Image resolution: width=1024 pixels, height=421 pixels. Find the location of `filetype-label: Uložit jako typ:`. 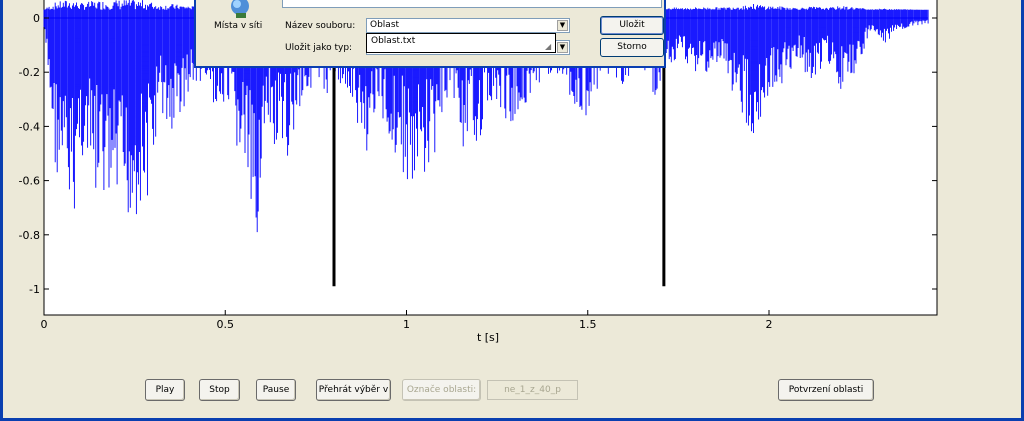

filetype-label: Uložit jako typ: is located at coordinates (319, 48).